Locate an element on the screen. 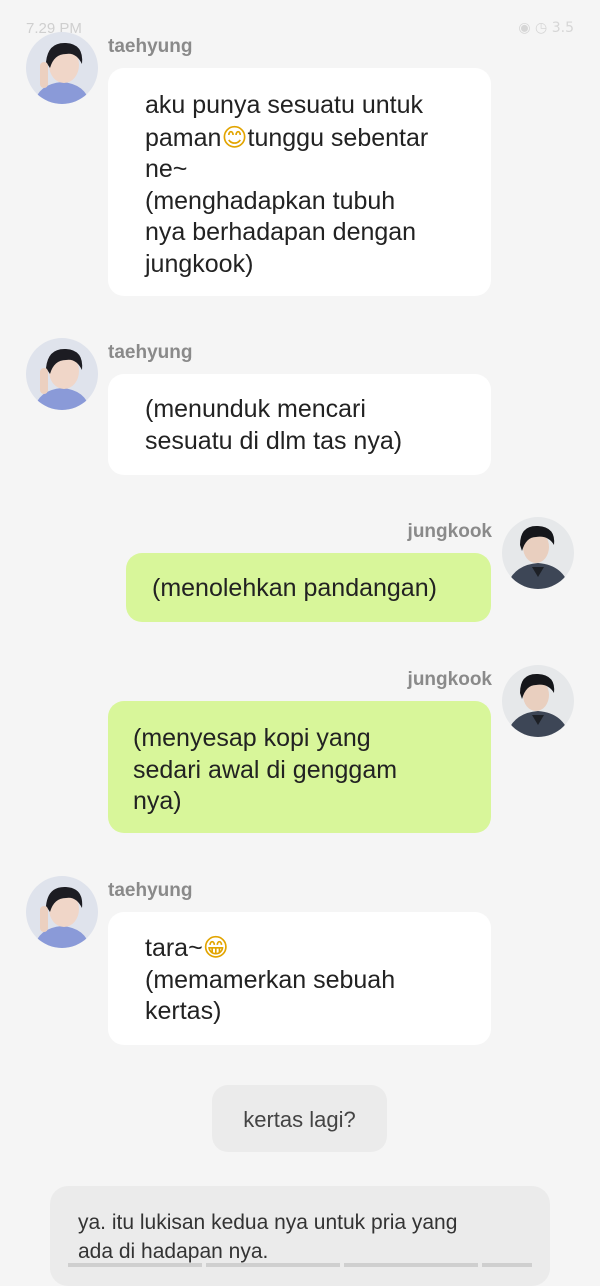 This screenshot has height=1286, width=600. reply-bubble: kertas lagi? is located at coordinates (299, 1118).